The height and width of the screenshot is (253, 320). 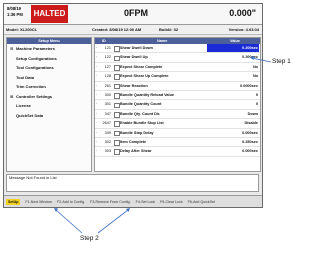 What do you see at coordinates (252, 58) in the screenshot?
I see `step1-arrowhead` at bounding box center [252, 58].